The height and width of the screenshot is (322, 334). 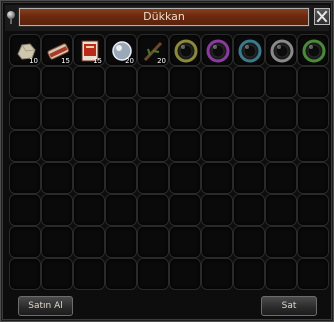 I want to click on title-bar: Dükkan, so click(x=167, y=18).